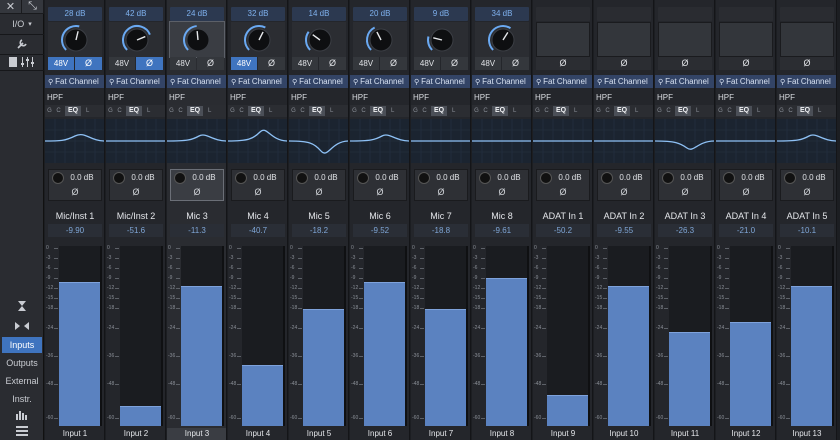 Image resolution: width=840 pixels, height=440 pixels. Describe the element at coordinates (28, 62) in the screenshot. I see `mixer-icon` at that location.